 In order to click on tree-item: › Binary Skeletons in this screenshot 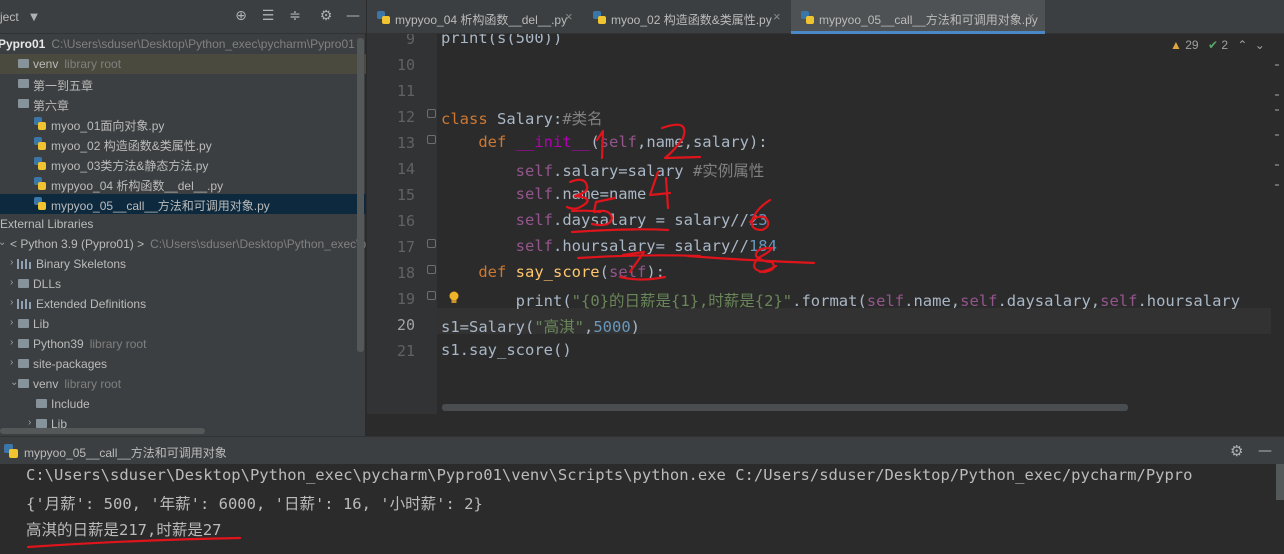, I will do `click(183, 264)`.